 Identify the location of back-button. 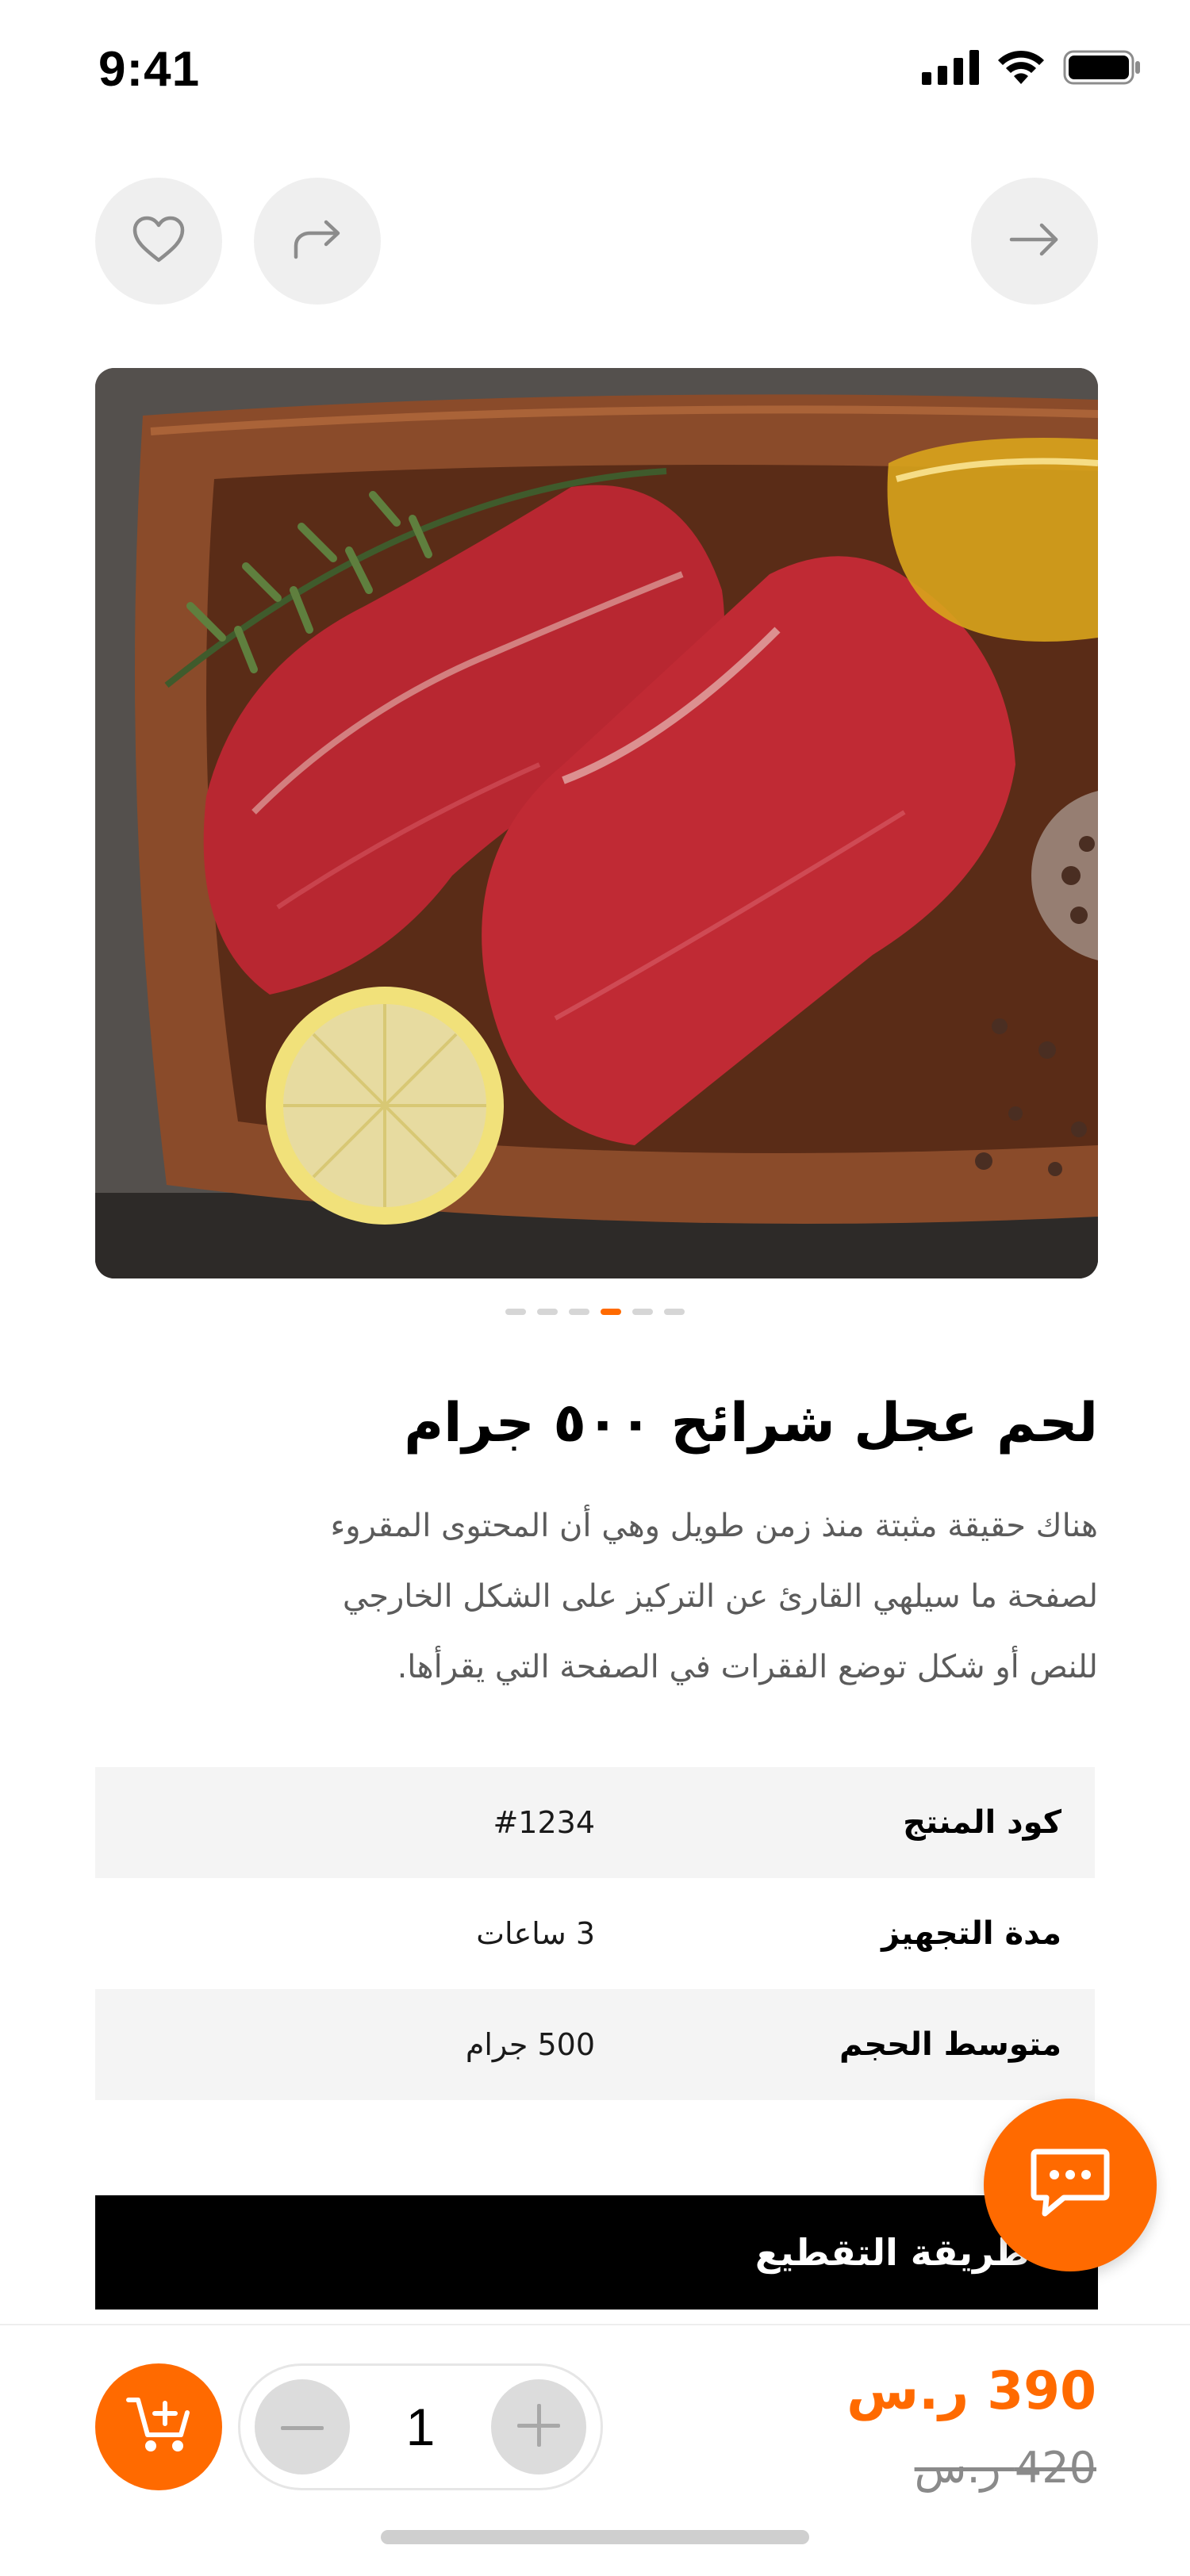
(1034, 241).